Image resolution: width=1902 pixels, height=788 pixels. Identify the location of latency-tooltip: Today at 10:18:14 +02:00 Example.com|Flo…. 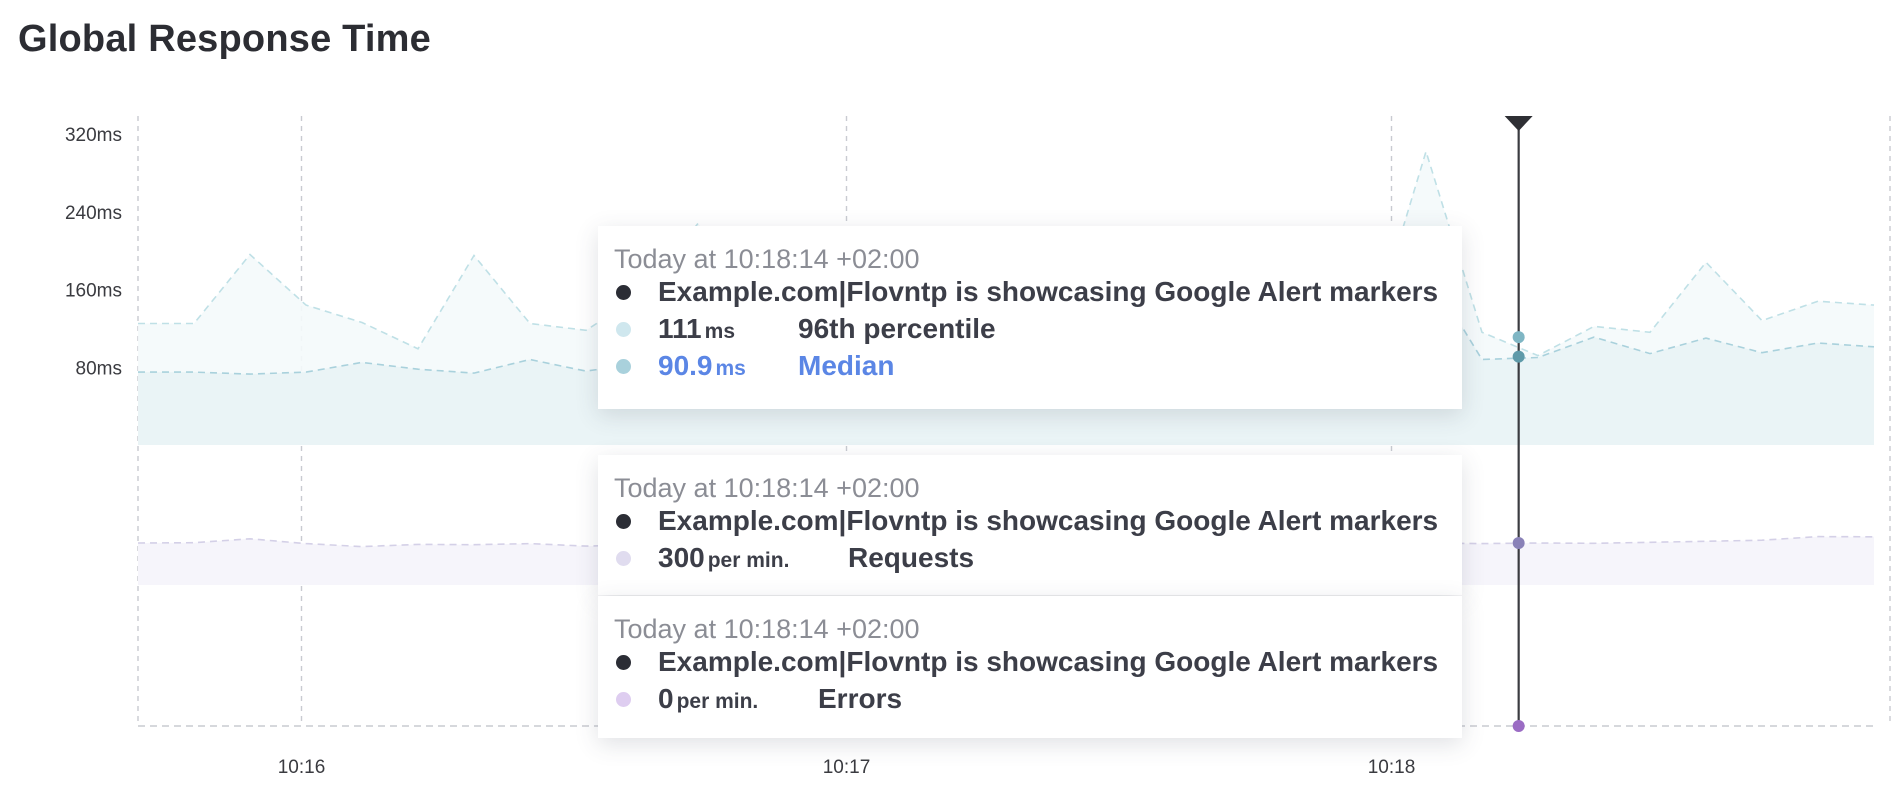
(1030, 317).